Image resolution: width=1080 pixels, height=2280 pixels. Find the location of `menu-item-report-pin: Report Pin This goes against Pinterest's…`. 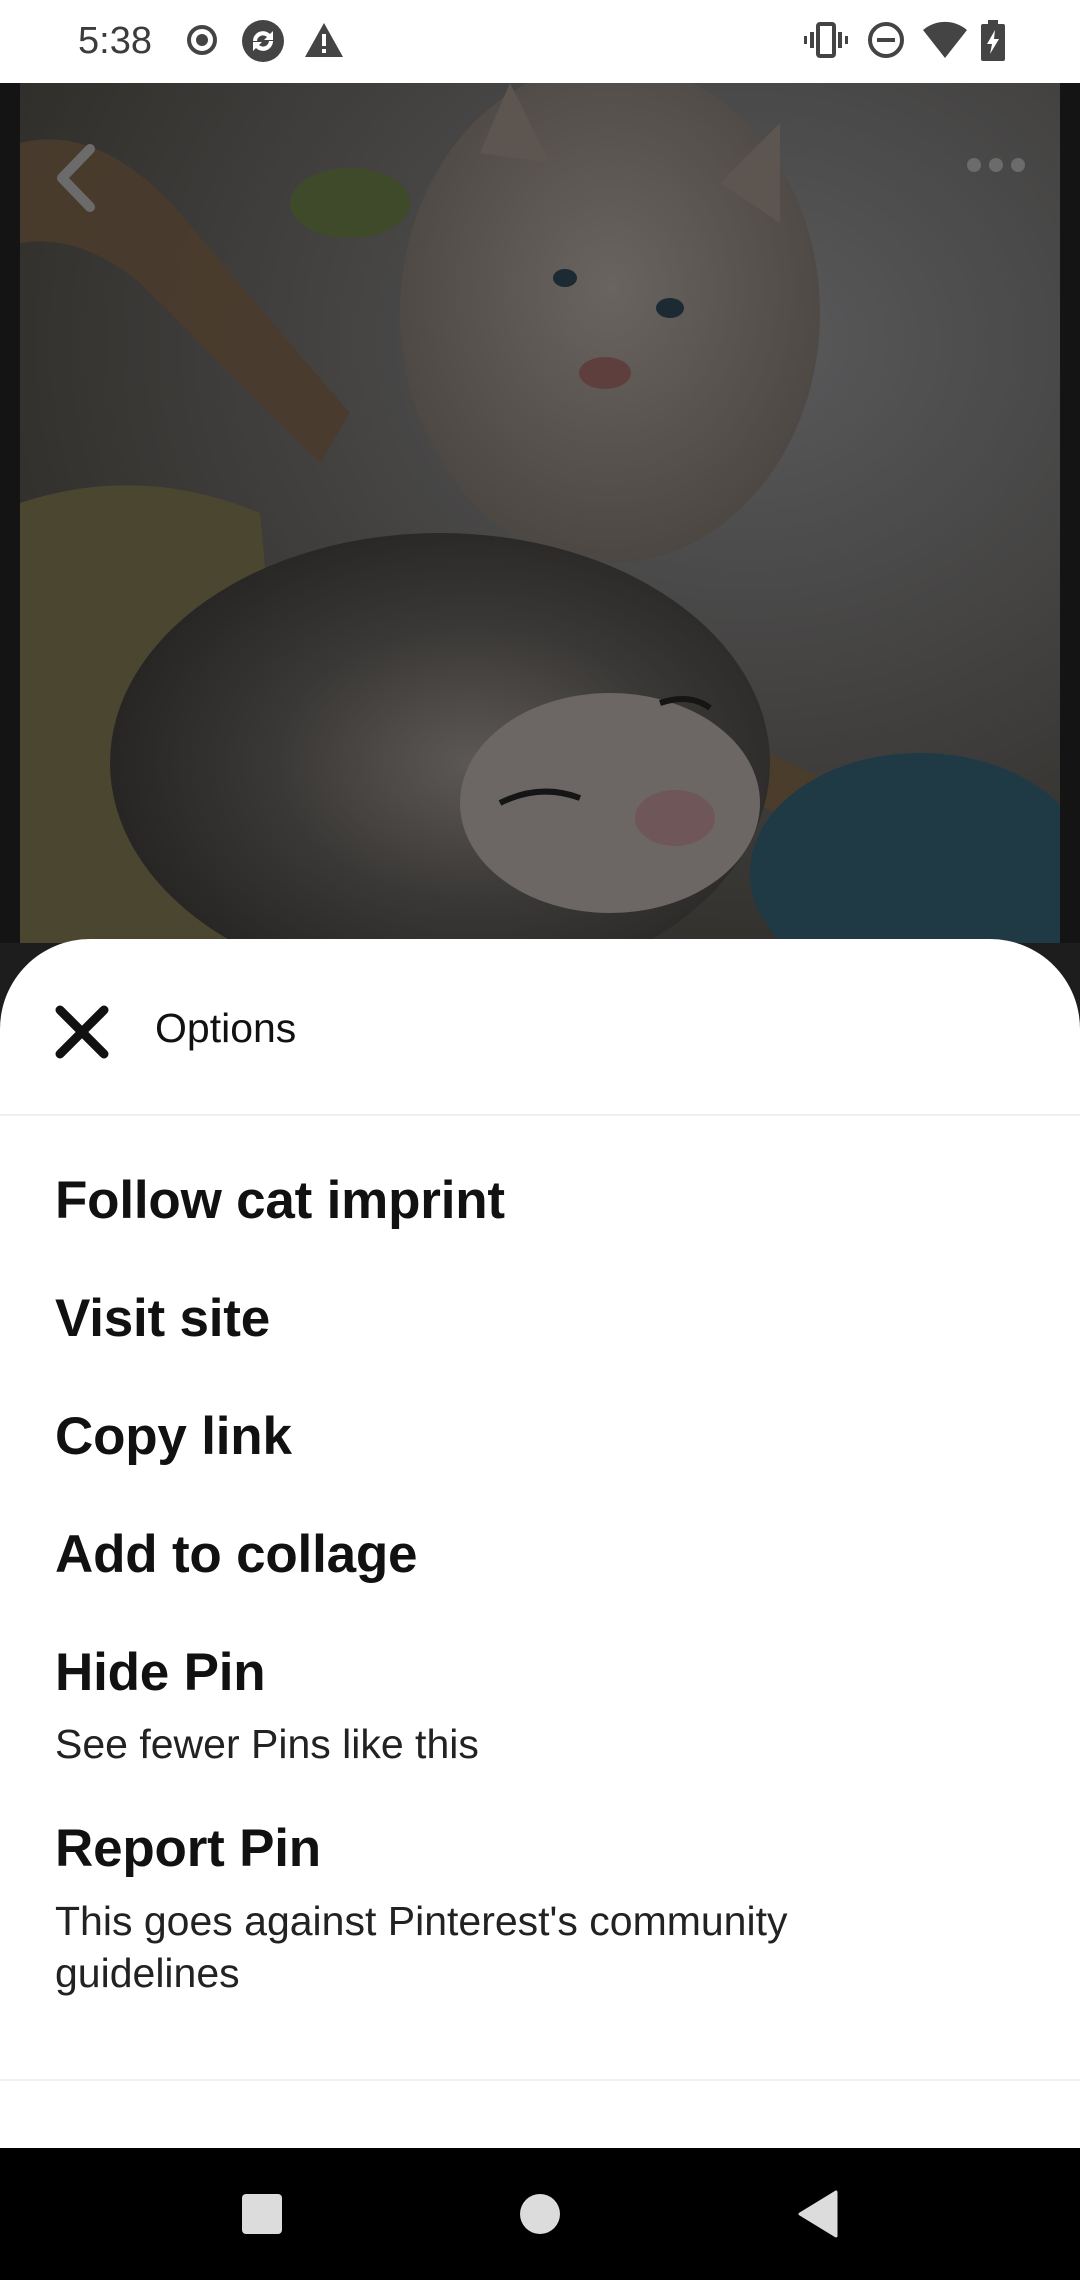

menu-item-report-pin: Report Pin This goes against Pinterest's… is located at coordinates (540, 1912).